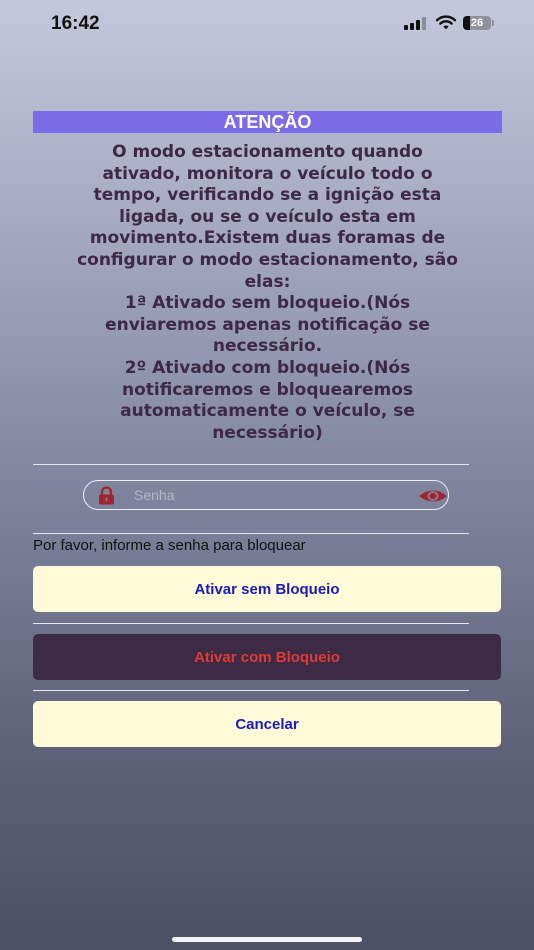 The width and height of the screenshot is (534, 950). What do you see at coordinates (75, 23) in the screenshot?
I see `status-time: 16:42` at bounding box center [75, 23].